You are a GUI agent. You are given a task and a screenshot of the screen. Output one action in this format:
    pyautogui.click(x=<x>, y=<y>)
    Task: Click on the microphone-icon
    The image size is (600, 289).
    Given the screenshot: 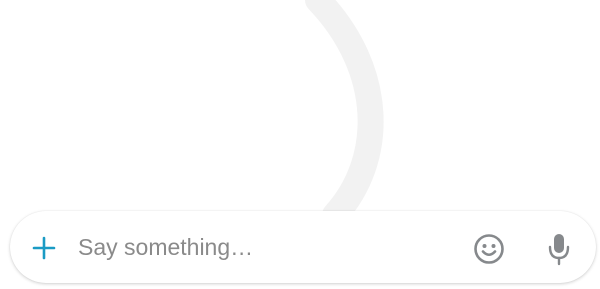 What is the action you would take?
    pyautogui.click(x=559, y=250)
    